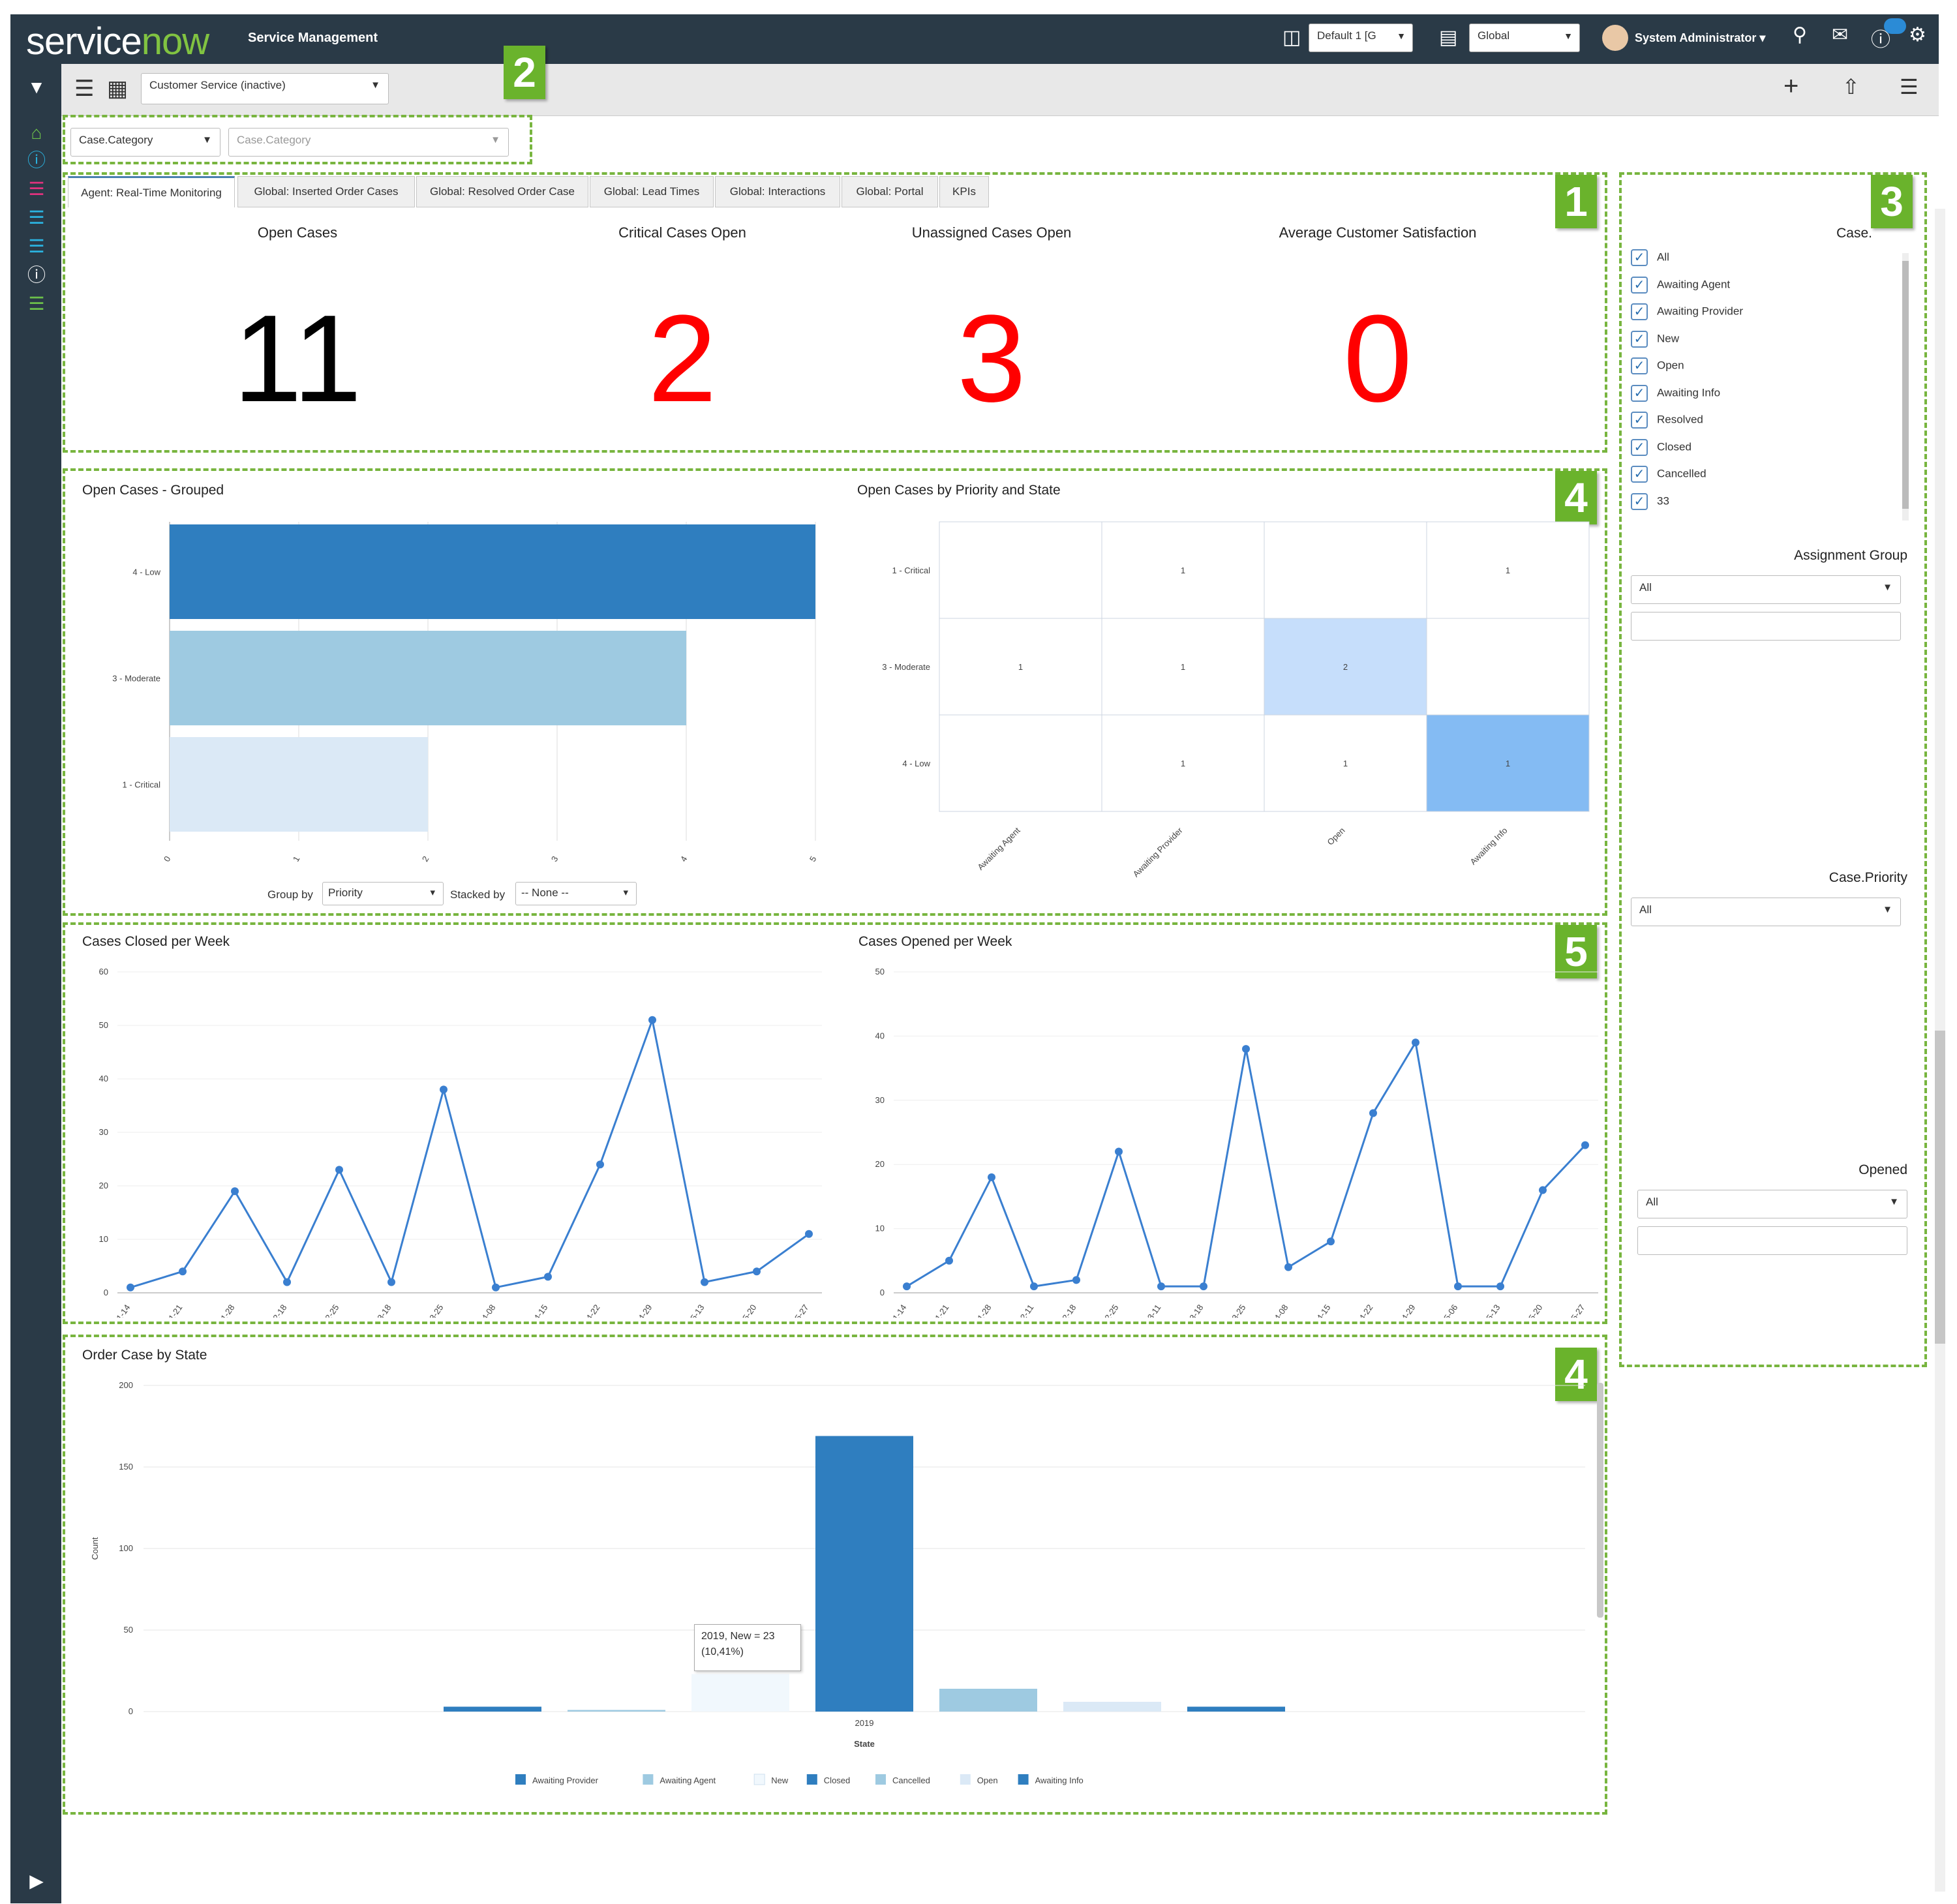 The width and height of the screenshot is (1957, 1904). What do you see at coordinates (36, 190) in the screenshot?
I see `list-icon-1: ☰` at bounding box center [36, 190].